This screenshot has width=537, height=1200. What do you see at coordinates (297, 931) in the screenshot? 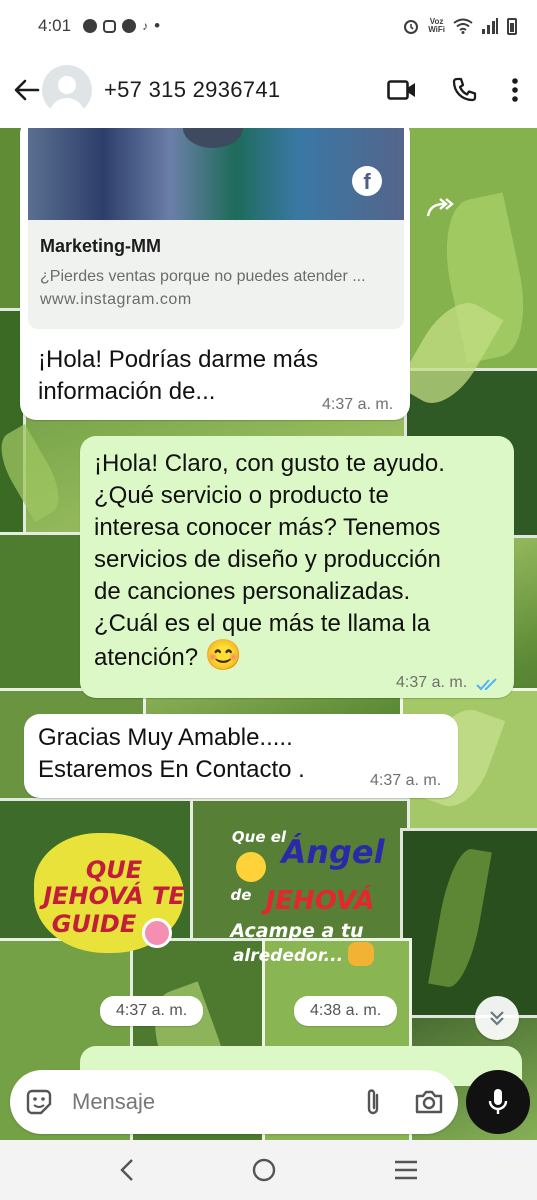
I see `sticker-text: Acampe a tu` at bounding box center [297, 931].